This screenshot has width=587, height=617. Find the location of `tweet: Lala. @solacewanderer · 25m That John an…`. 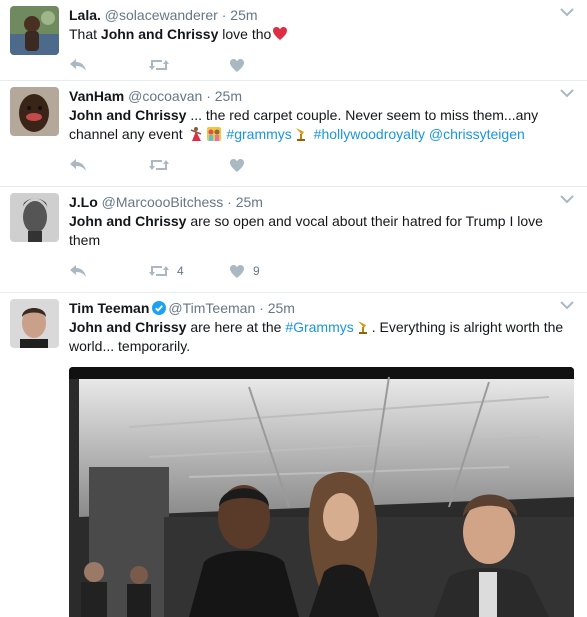

tweet: Lala. @solacewanderer · 25m That John an… is located at coordinates (293, 40).